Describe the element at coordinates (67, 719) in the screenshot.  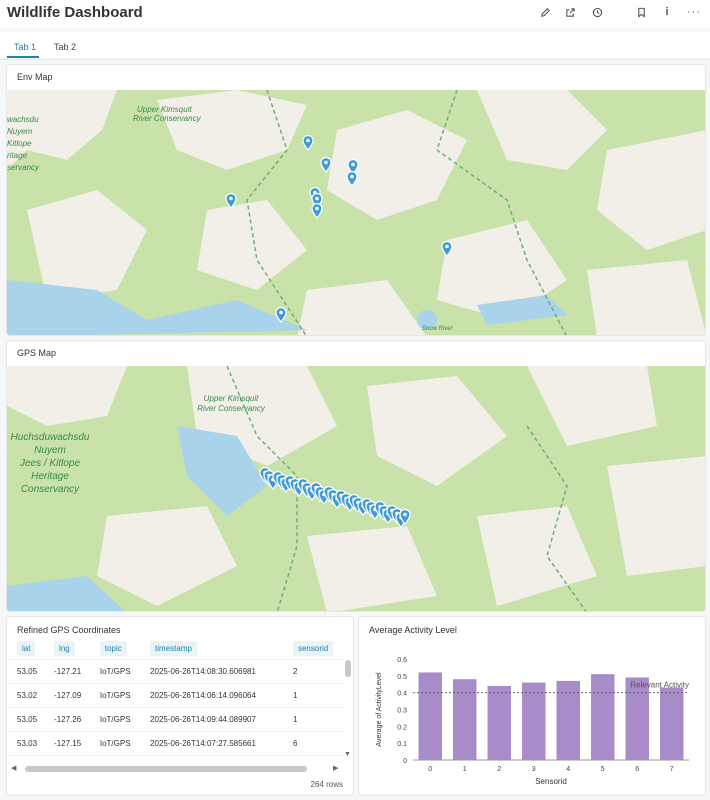
I see `cell-lng: -127.26` at that location.